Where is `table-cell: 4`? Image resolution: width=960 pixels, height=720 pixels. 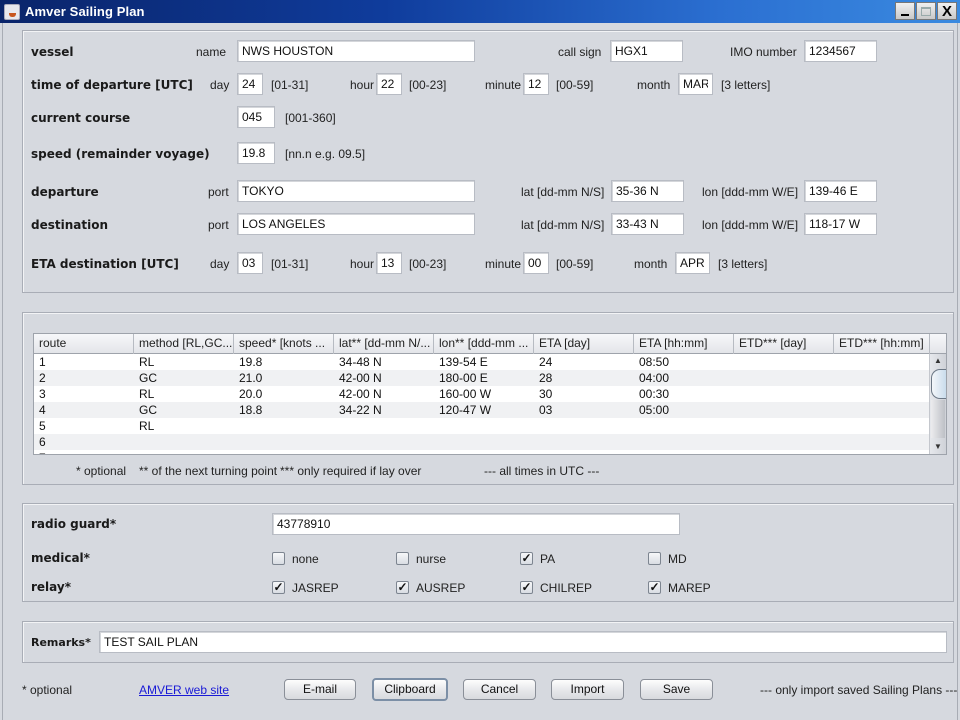 table-cell: 4 is located at coordinates (84, 410).